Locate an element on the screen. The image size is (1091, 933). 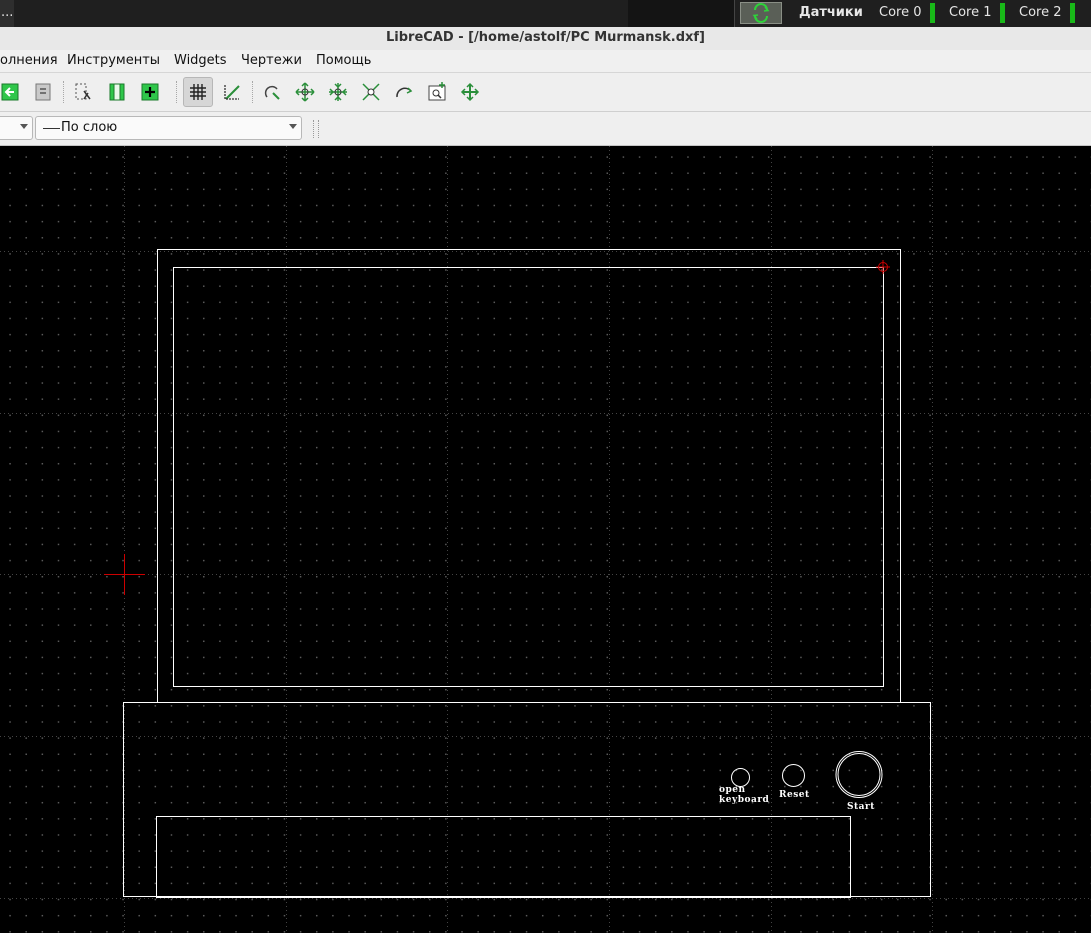
layer-export-button is located at coordinates (12, 92).